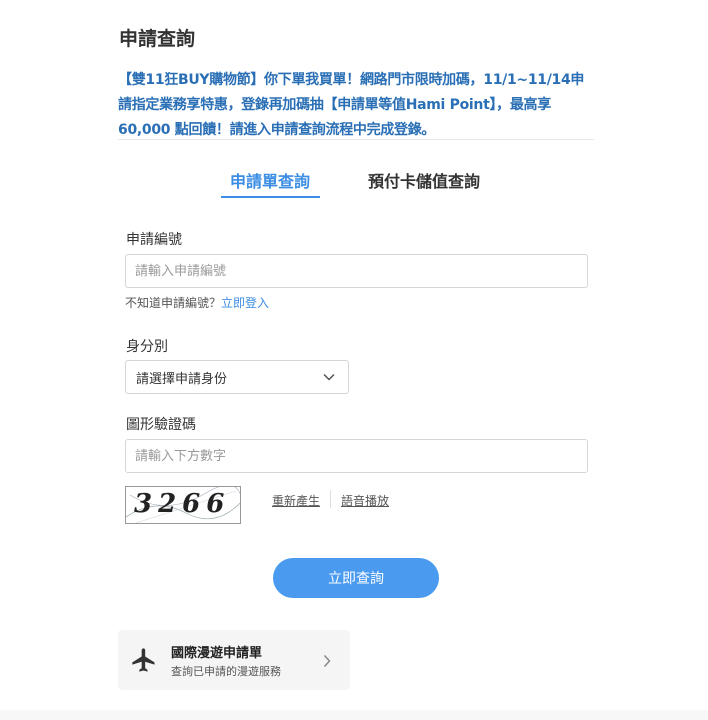 The width and height of the screenshot is (708, 720). I want to click on roaming-application-card: 國際漫遊申請單 查詢已申請的漫遊服務, so click(234, 660).